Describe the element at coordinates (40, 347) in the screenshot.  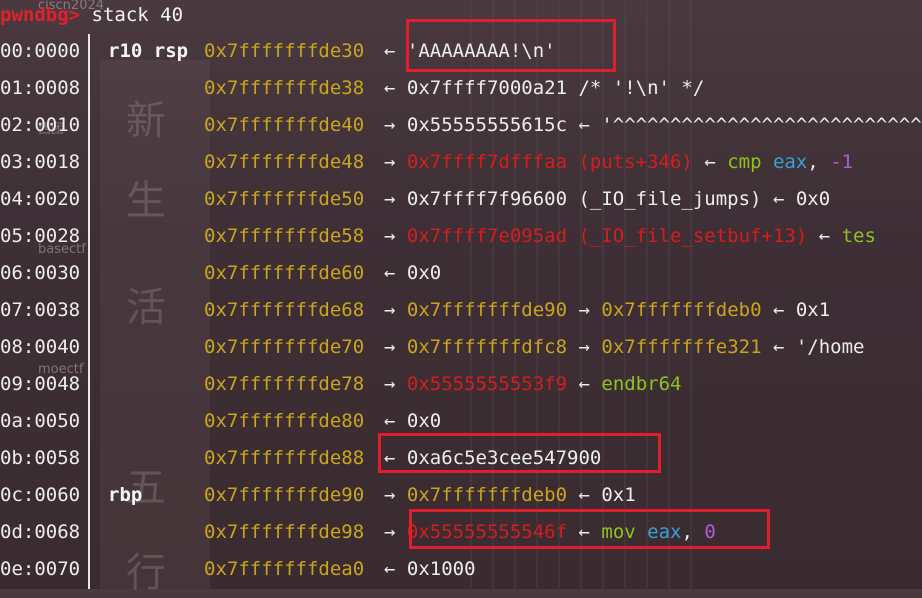
I see `stack-offset: 08:0040` at that location.